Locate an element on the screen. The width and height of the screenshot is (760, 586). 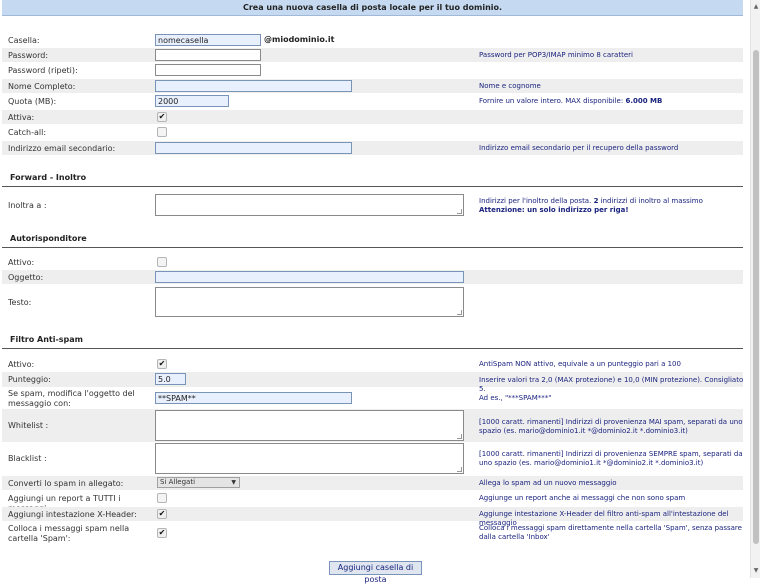
casella-input is located at coordinates (208, 40).